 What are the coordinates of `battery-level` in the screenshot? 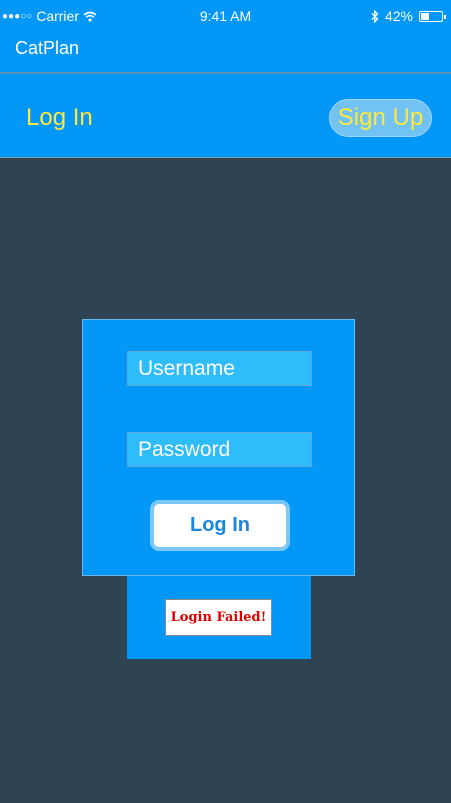 It's located at (425, 16).